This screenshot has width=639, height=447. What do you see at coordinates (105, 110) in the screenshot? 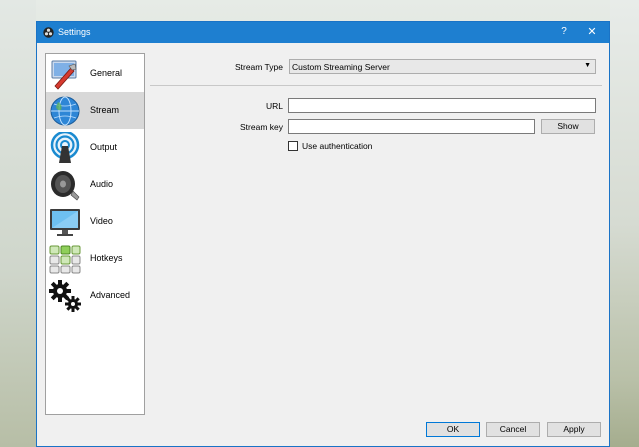
I see `sidebar-item-label: Stream` at bounding box center [105, 110].